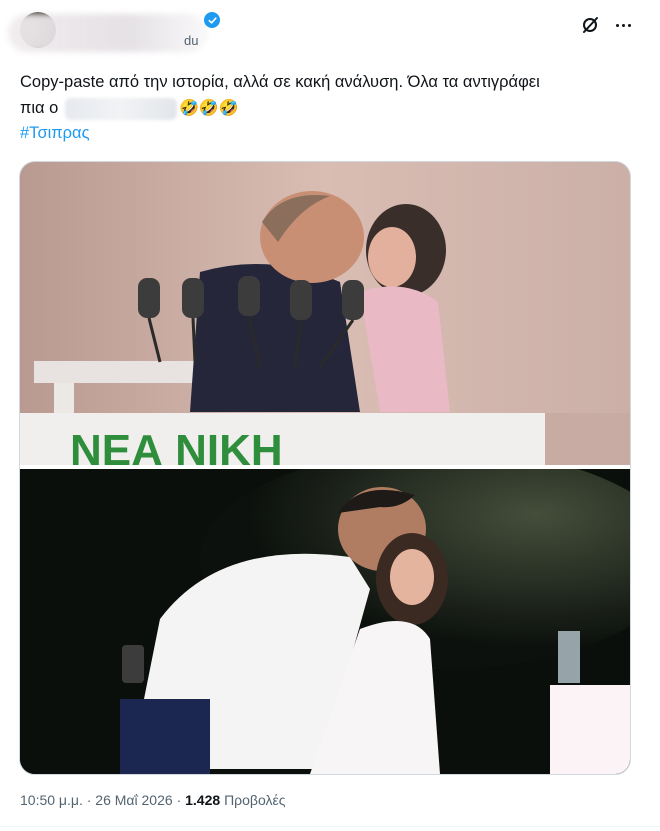  I want to click on author-name-blurred, so click(108, 33).